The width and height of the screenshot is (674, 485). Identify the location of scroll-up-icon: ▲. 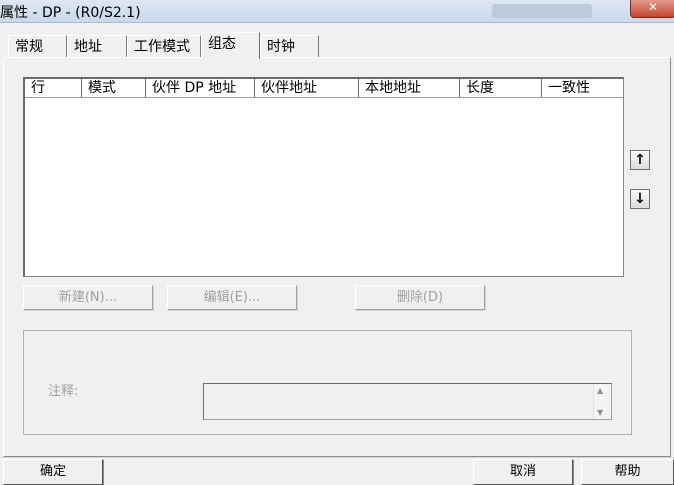
(600, 390).